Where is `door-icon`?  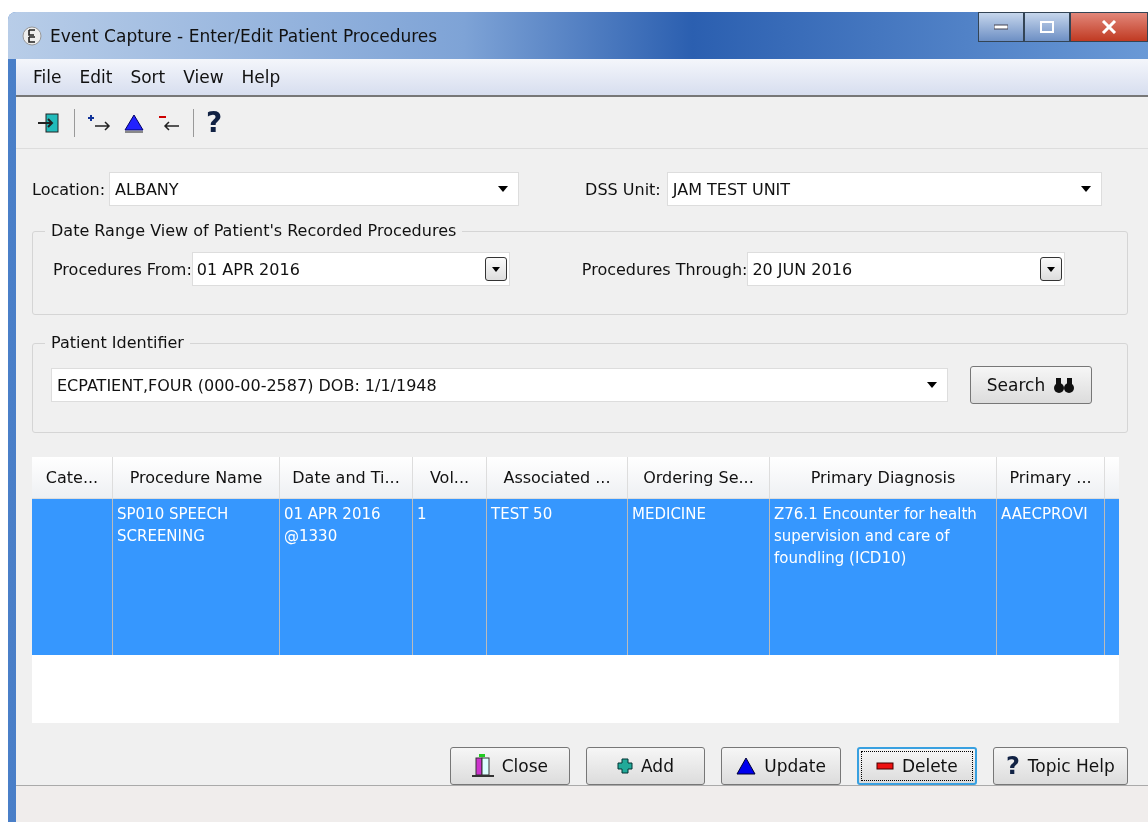
door-icon is located at coordinates (482, 766).